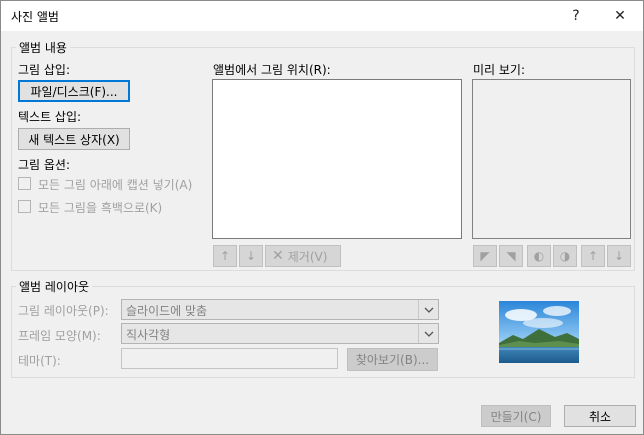  I want to click on rotate-right-button: ◥, so click(511, 256).